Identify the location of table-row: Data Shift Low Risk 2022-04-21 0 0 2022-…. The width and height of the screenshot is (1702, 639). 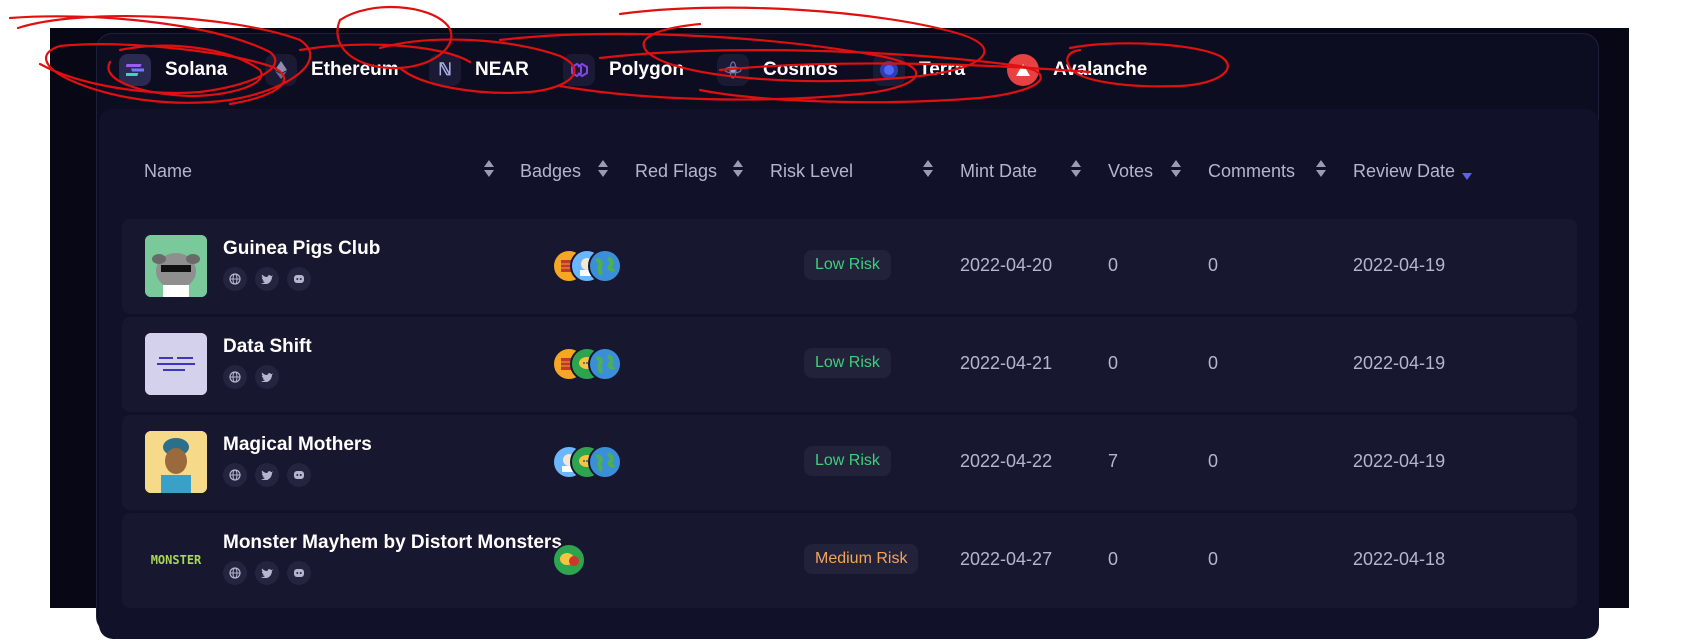
(849, 364).